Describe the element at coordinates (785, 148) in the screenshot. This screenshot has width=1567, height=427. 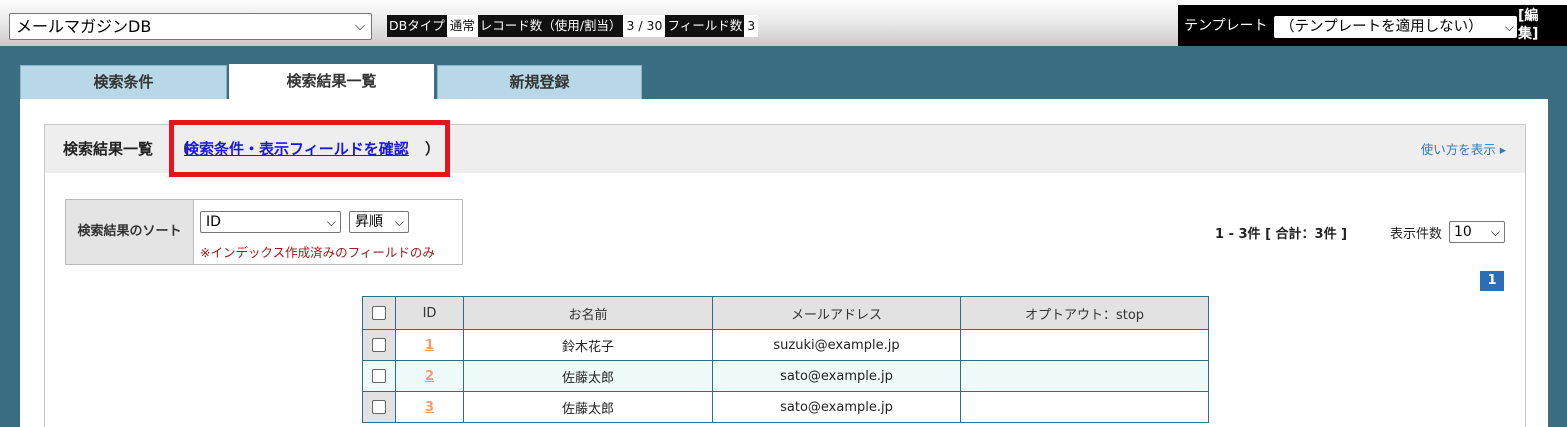
I see `section-header: 検索結果一覧 （ 検索条件・表示フィールドを確認 ） 使い方を表示 ▸` at that location.